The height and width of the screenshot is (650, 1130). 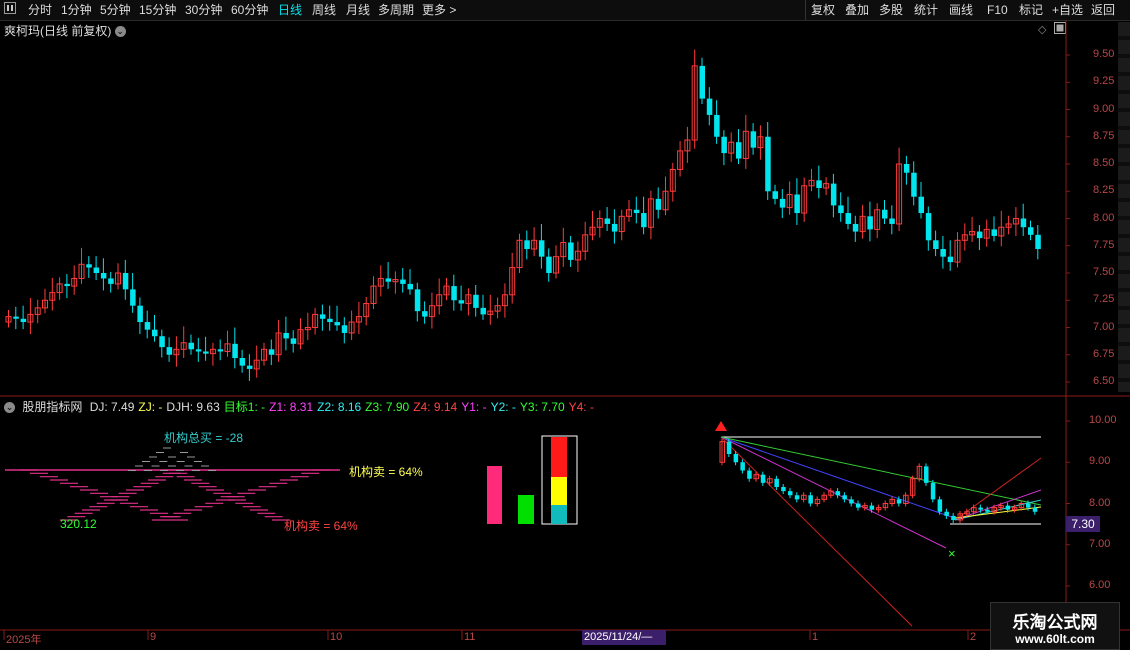 I want to click on watermark-title: 乐淘公式网, so click(x=1055, y=622).